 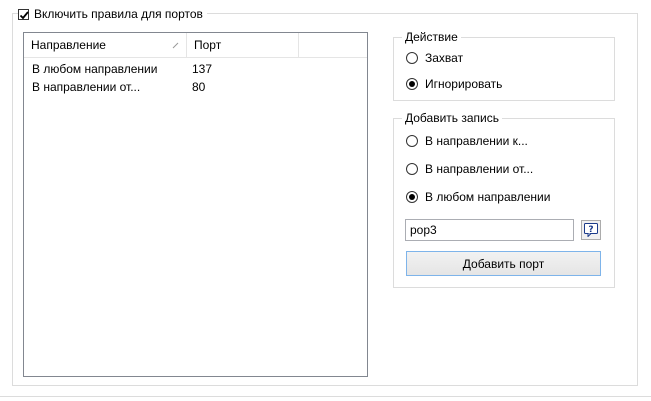 What do you see at coordinates (503, 263) in the screenshot?
I see `add-port-button: Добавить порт` at bounding box center [503, 263].